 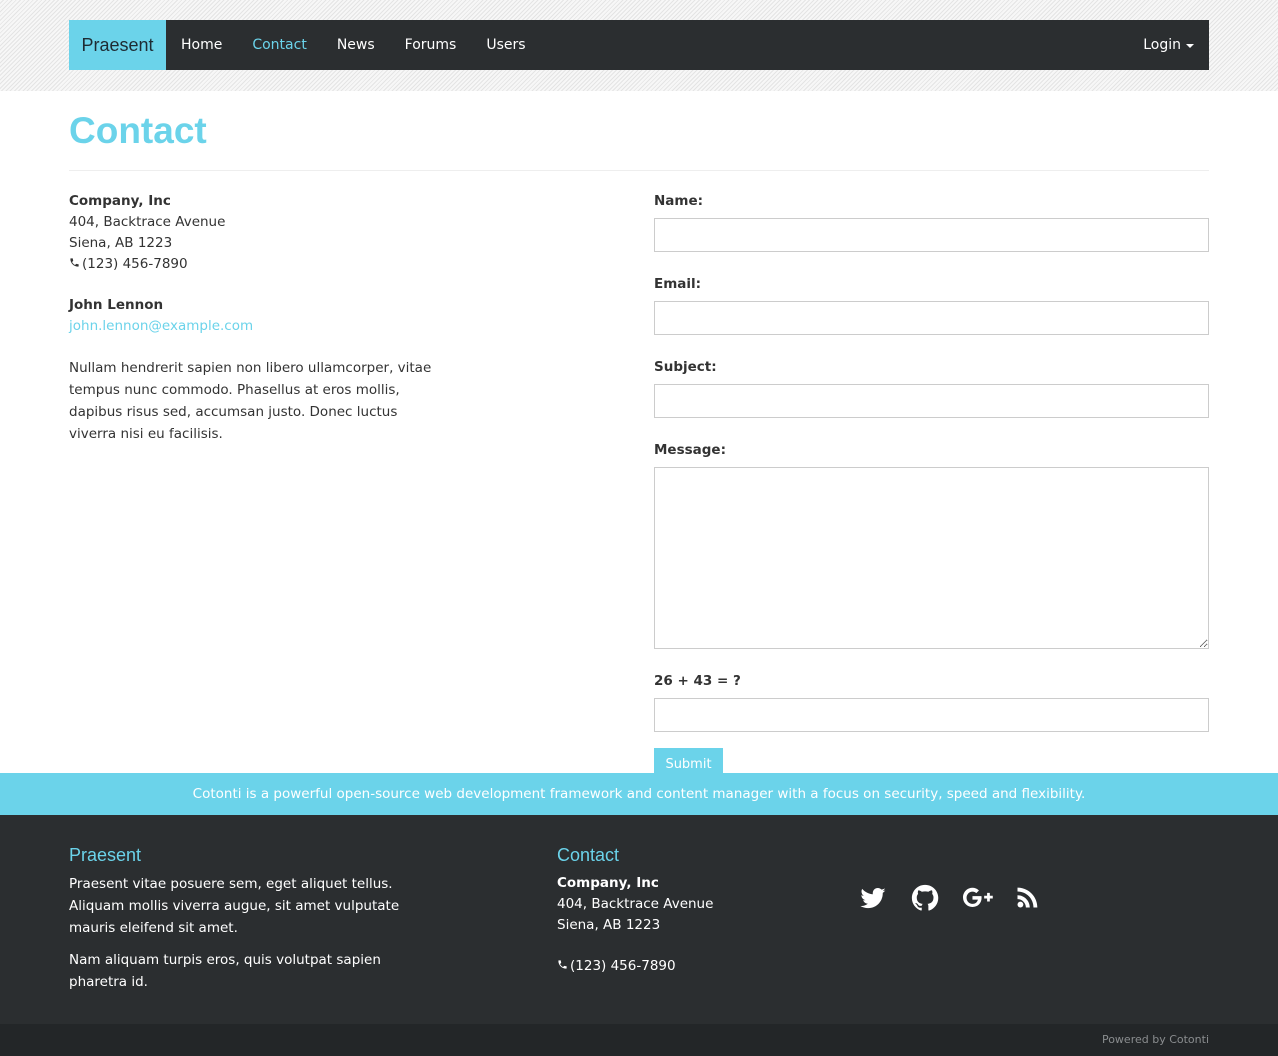 I want to click on nav-item-news: News, so click(x=356, y=45).